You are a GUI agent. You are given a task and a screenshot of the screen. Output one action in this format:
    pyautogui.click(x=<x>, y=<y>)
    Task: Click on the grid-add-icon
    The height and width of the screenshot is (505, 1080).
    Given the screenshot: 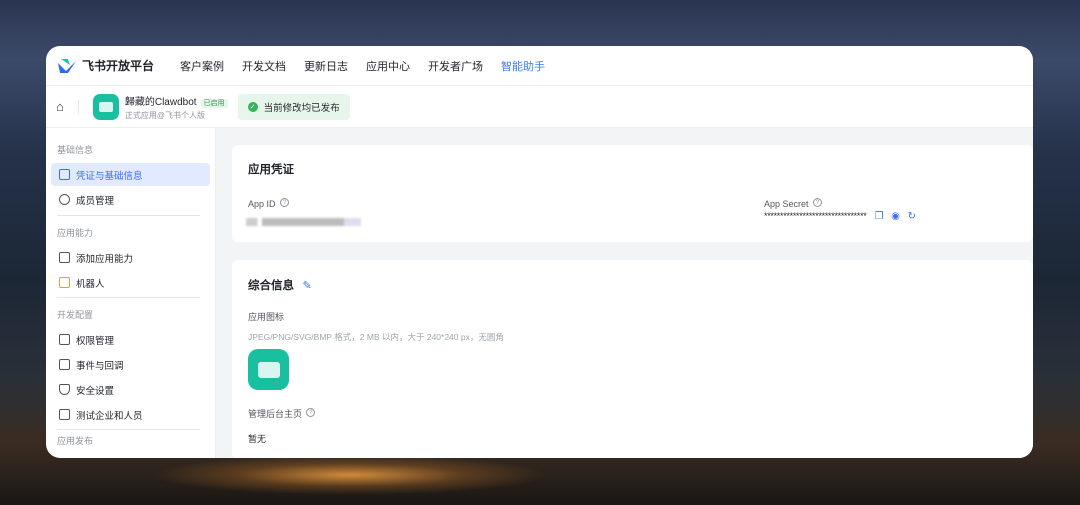 What is the action you would take?
    pyautogui.click(x=64, y=257)
    